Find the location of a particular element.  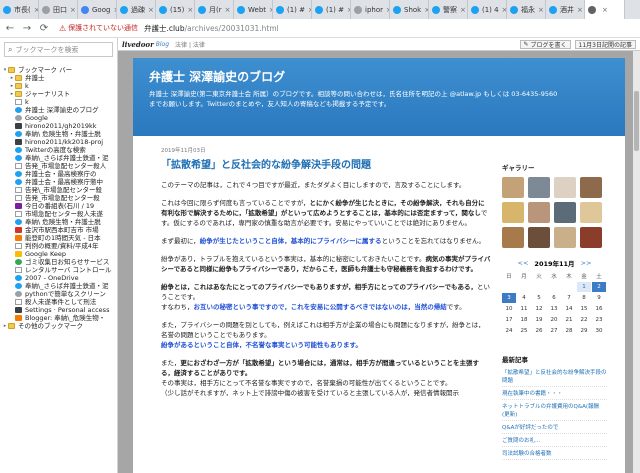

tab-6: Webt× is located at coordinates (253, 9).